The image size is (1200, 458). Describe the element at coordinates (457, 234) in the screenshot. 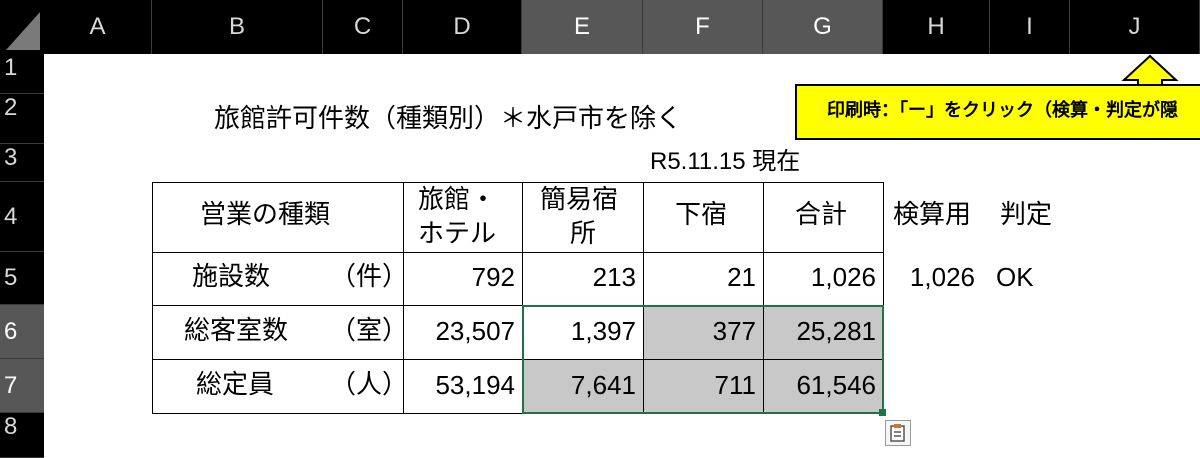

I see `header-ryokan-line2: ホテル` at that location.